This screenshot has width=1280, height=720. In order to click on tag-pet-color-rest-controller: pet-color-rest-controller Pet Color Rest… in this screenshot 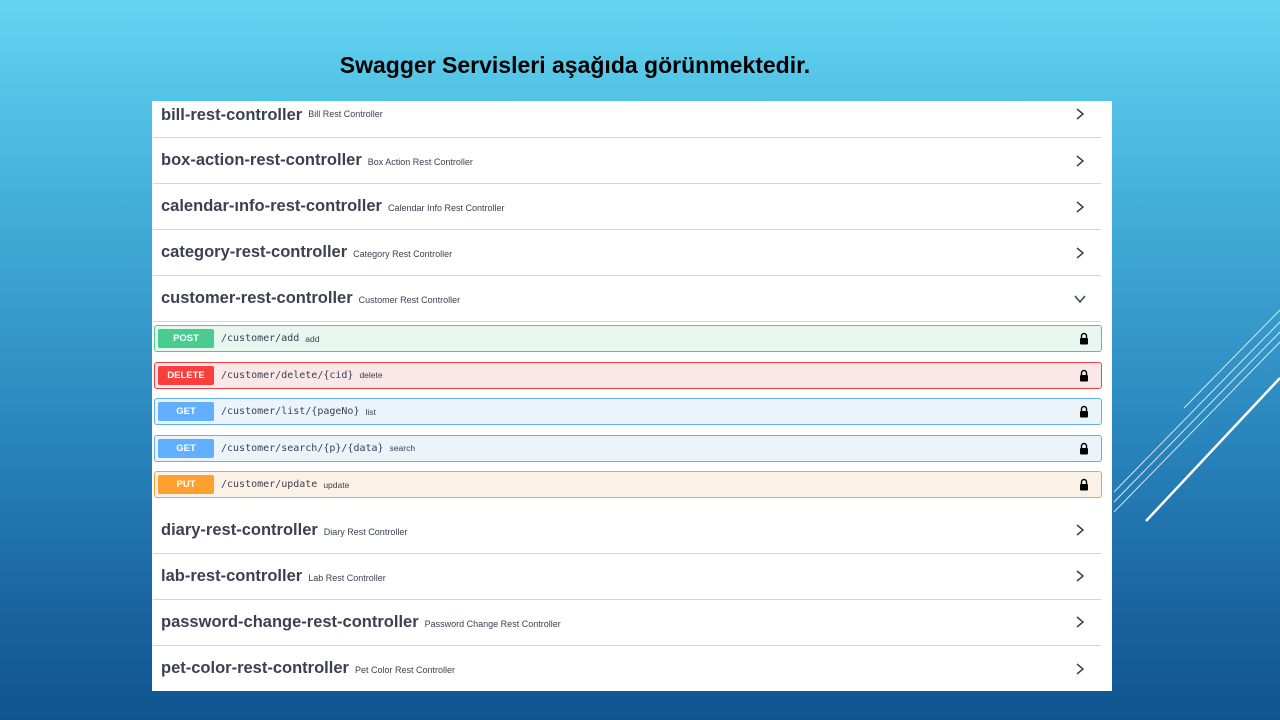, I will do `click(627, 668)`.